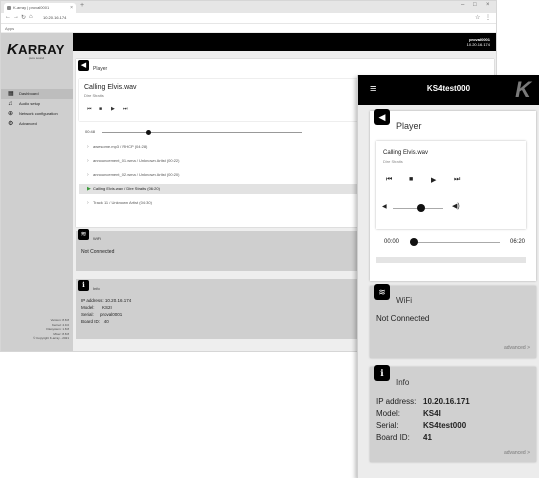 Image resolution: width=539 pixels, height=478 pixels. What do you see at coordinates (478, 42) in the screenshot?
I see `device-identity: proval0001 10.20.16.174` at bounding box center [478, 42].